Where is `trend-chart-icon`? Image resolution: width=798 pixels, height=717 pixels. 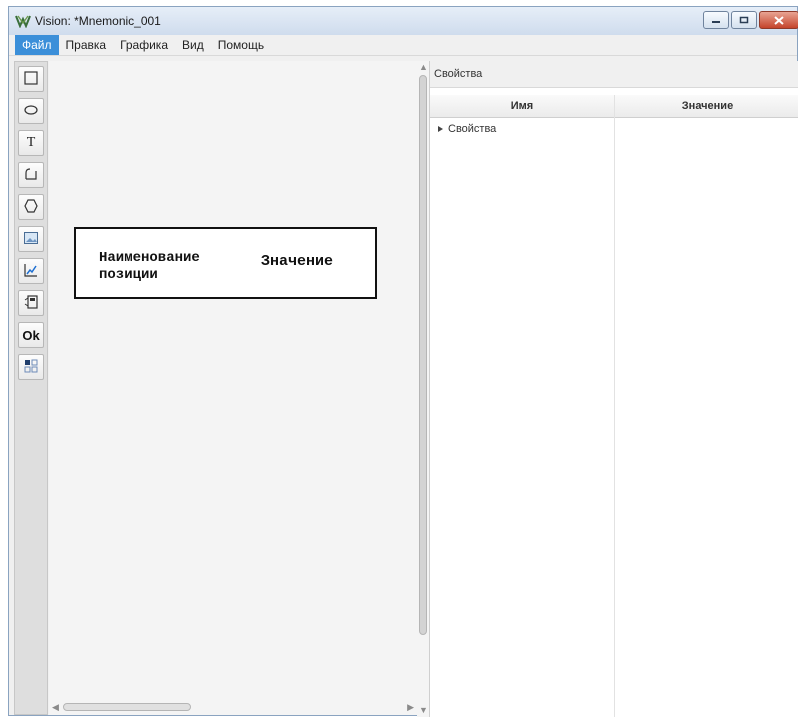 trend-chart-icon is located at coordinates (31, 271).